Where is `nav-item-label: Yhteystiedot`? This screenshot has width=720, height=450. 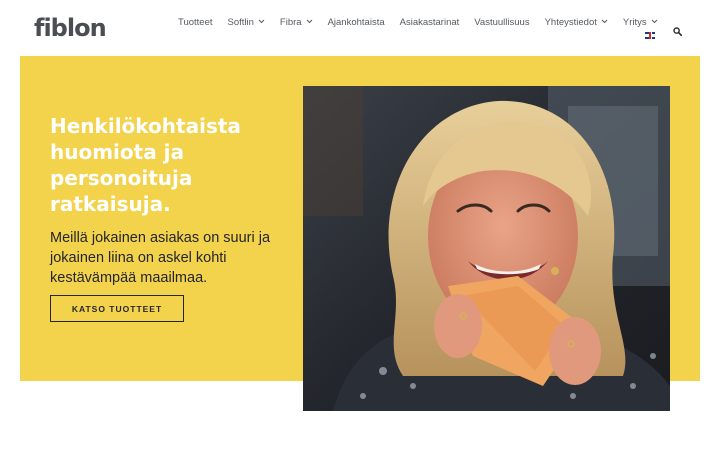 nav-item-label: Yhteystiedot is located at coordinates (570, 22).